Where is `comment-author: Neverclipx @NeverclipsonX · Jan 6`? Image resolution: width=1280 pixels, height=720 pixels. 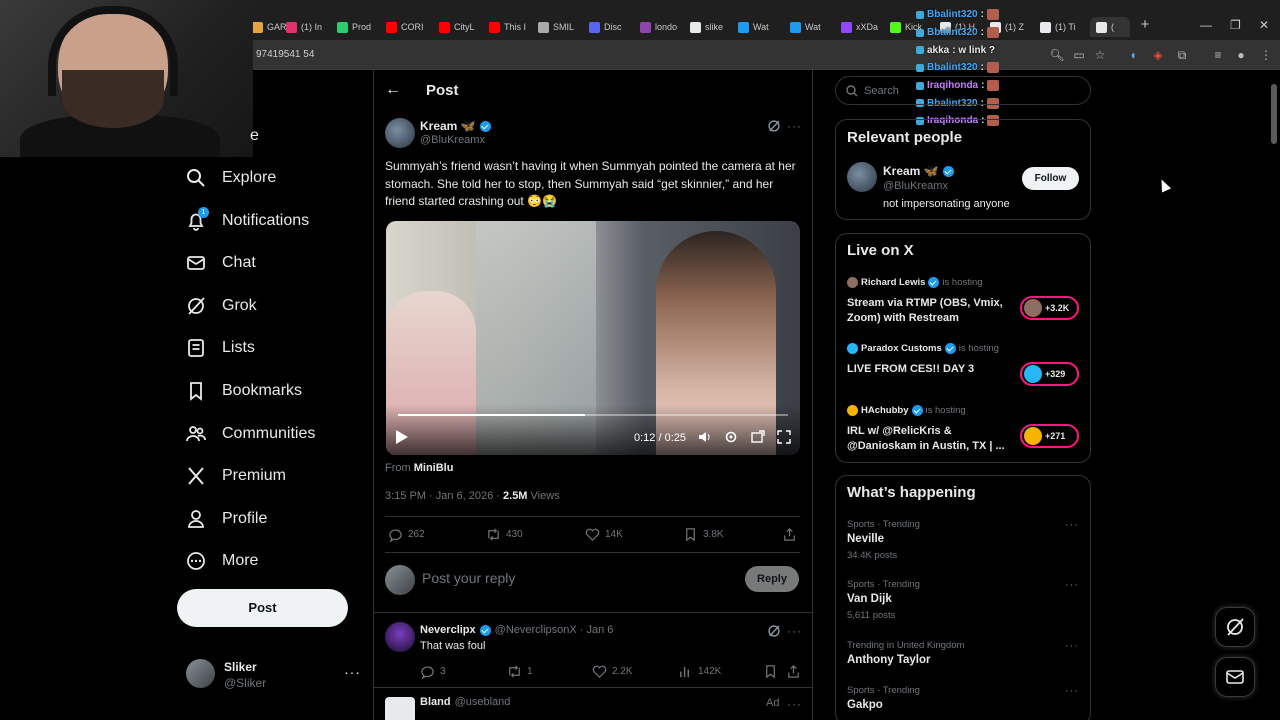
comment-author: Neverclipx @NeverclipsonX · Jan 6 is located at coordinates (516, 630).